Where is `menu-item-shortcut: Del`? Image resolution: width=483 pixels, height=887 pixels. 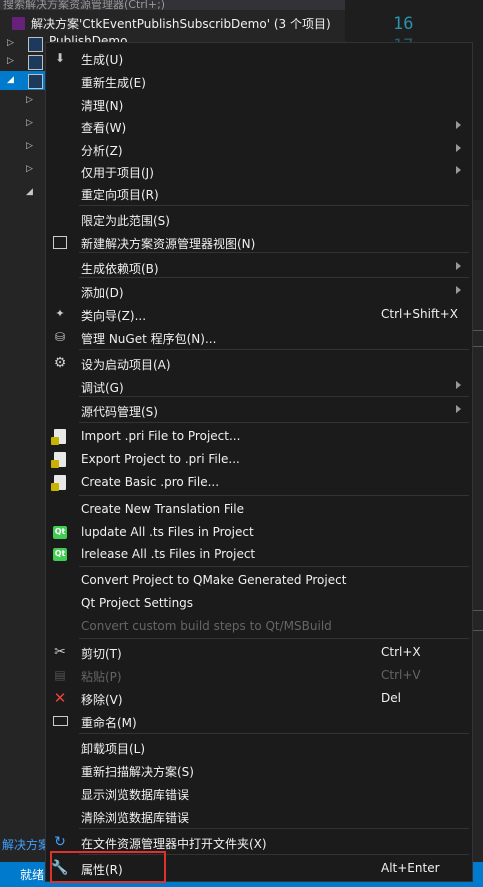 menu-item-shortcut: Del is located at coordinates (391, 698).